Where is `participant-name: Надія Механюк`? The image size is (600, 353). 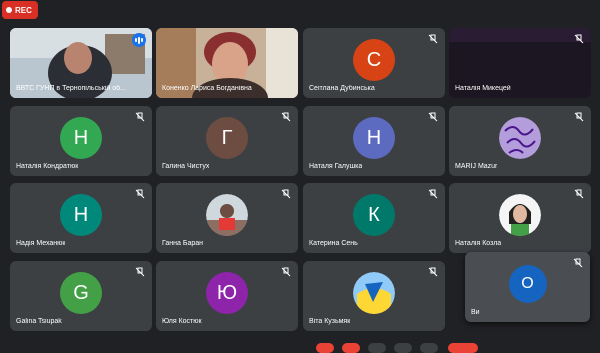 participant-name: Надія Механюк is located at coordinates (41, 243).